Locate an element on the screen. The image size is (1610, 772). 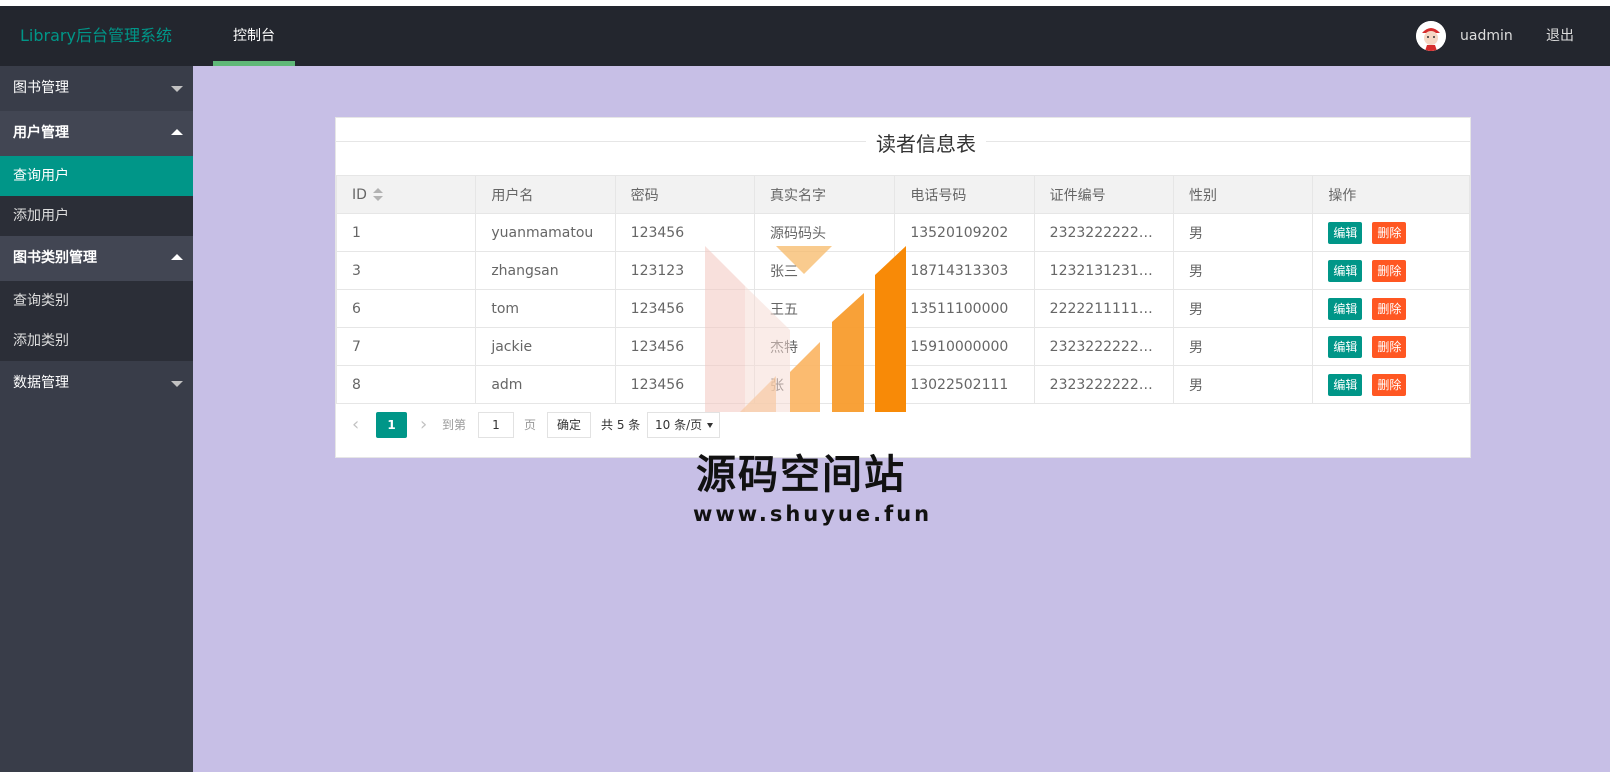
column-header-actions: 操作 is located at coordinates (1391, 194).